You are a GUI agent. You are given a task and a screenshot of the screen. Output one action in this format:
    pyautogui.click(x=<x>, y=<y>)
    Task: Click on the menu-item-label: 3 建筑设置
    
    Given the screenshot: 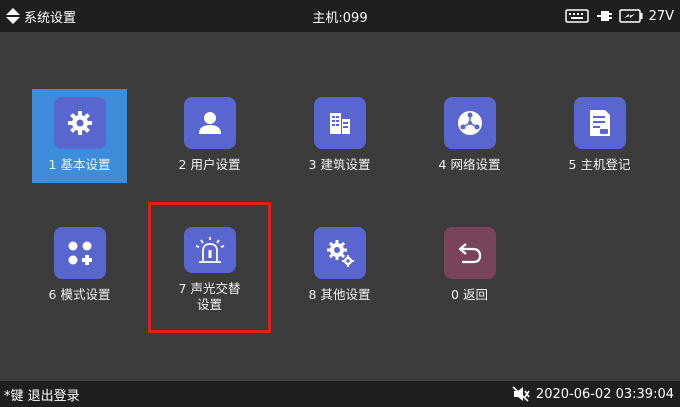 What is the action you would take?
    pyautogui.click(x=339, y=164)
    